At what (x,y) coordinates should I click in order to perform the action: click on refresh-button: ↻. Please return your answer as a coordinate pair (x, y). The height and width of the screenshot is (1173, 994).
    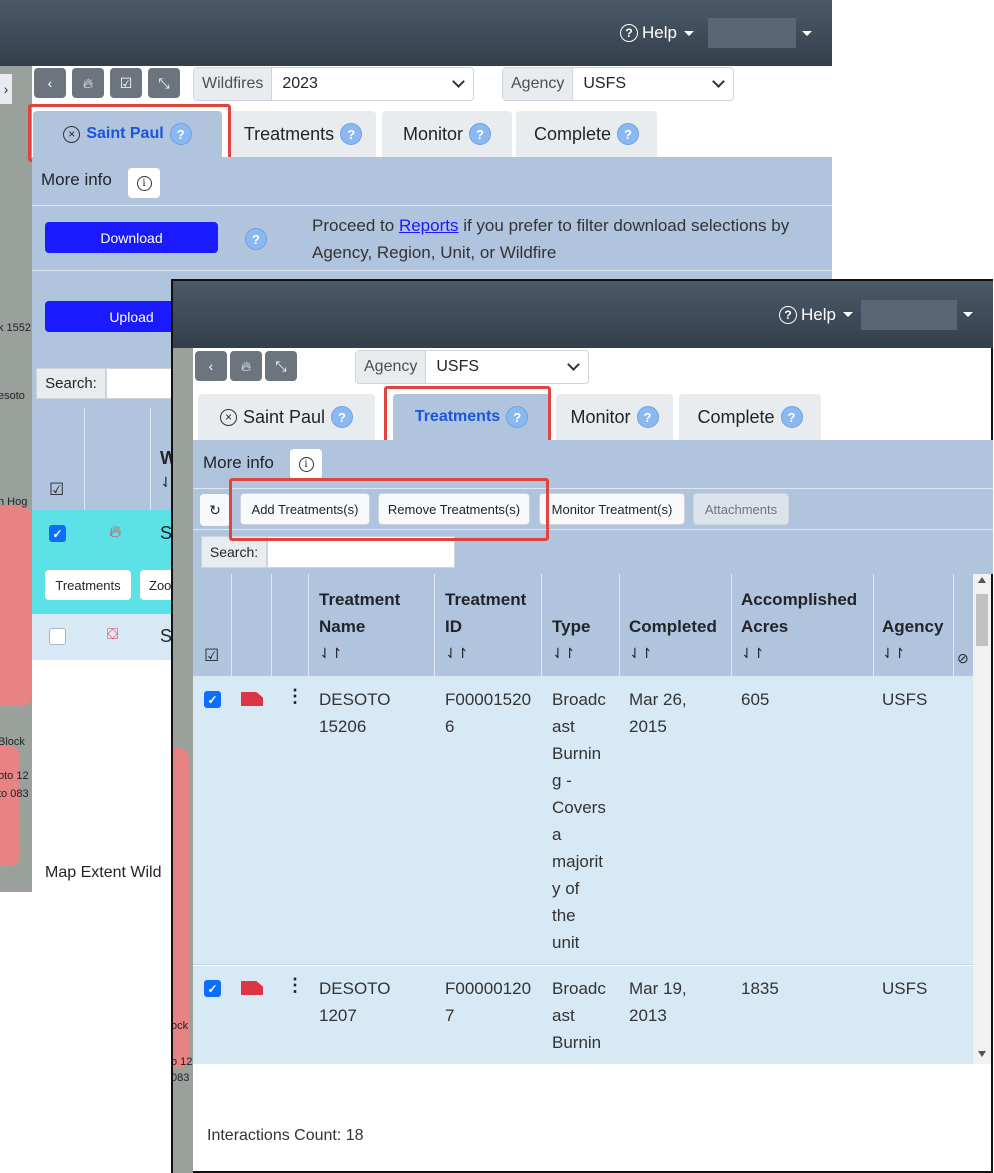
    Looking at the image, I should click on (215, 510).